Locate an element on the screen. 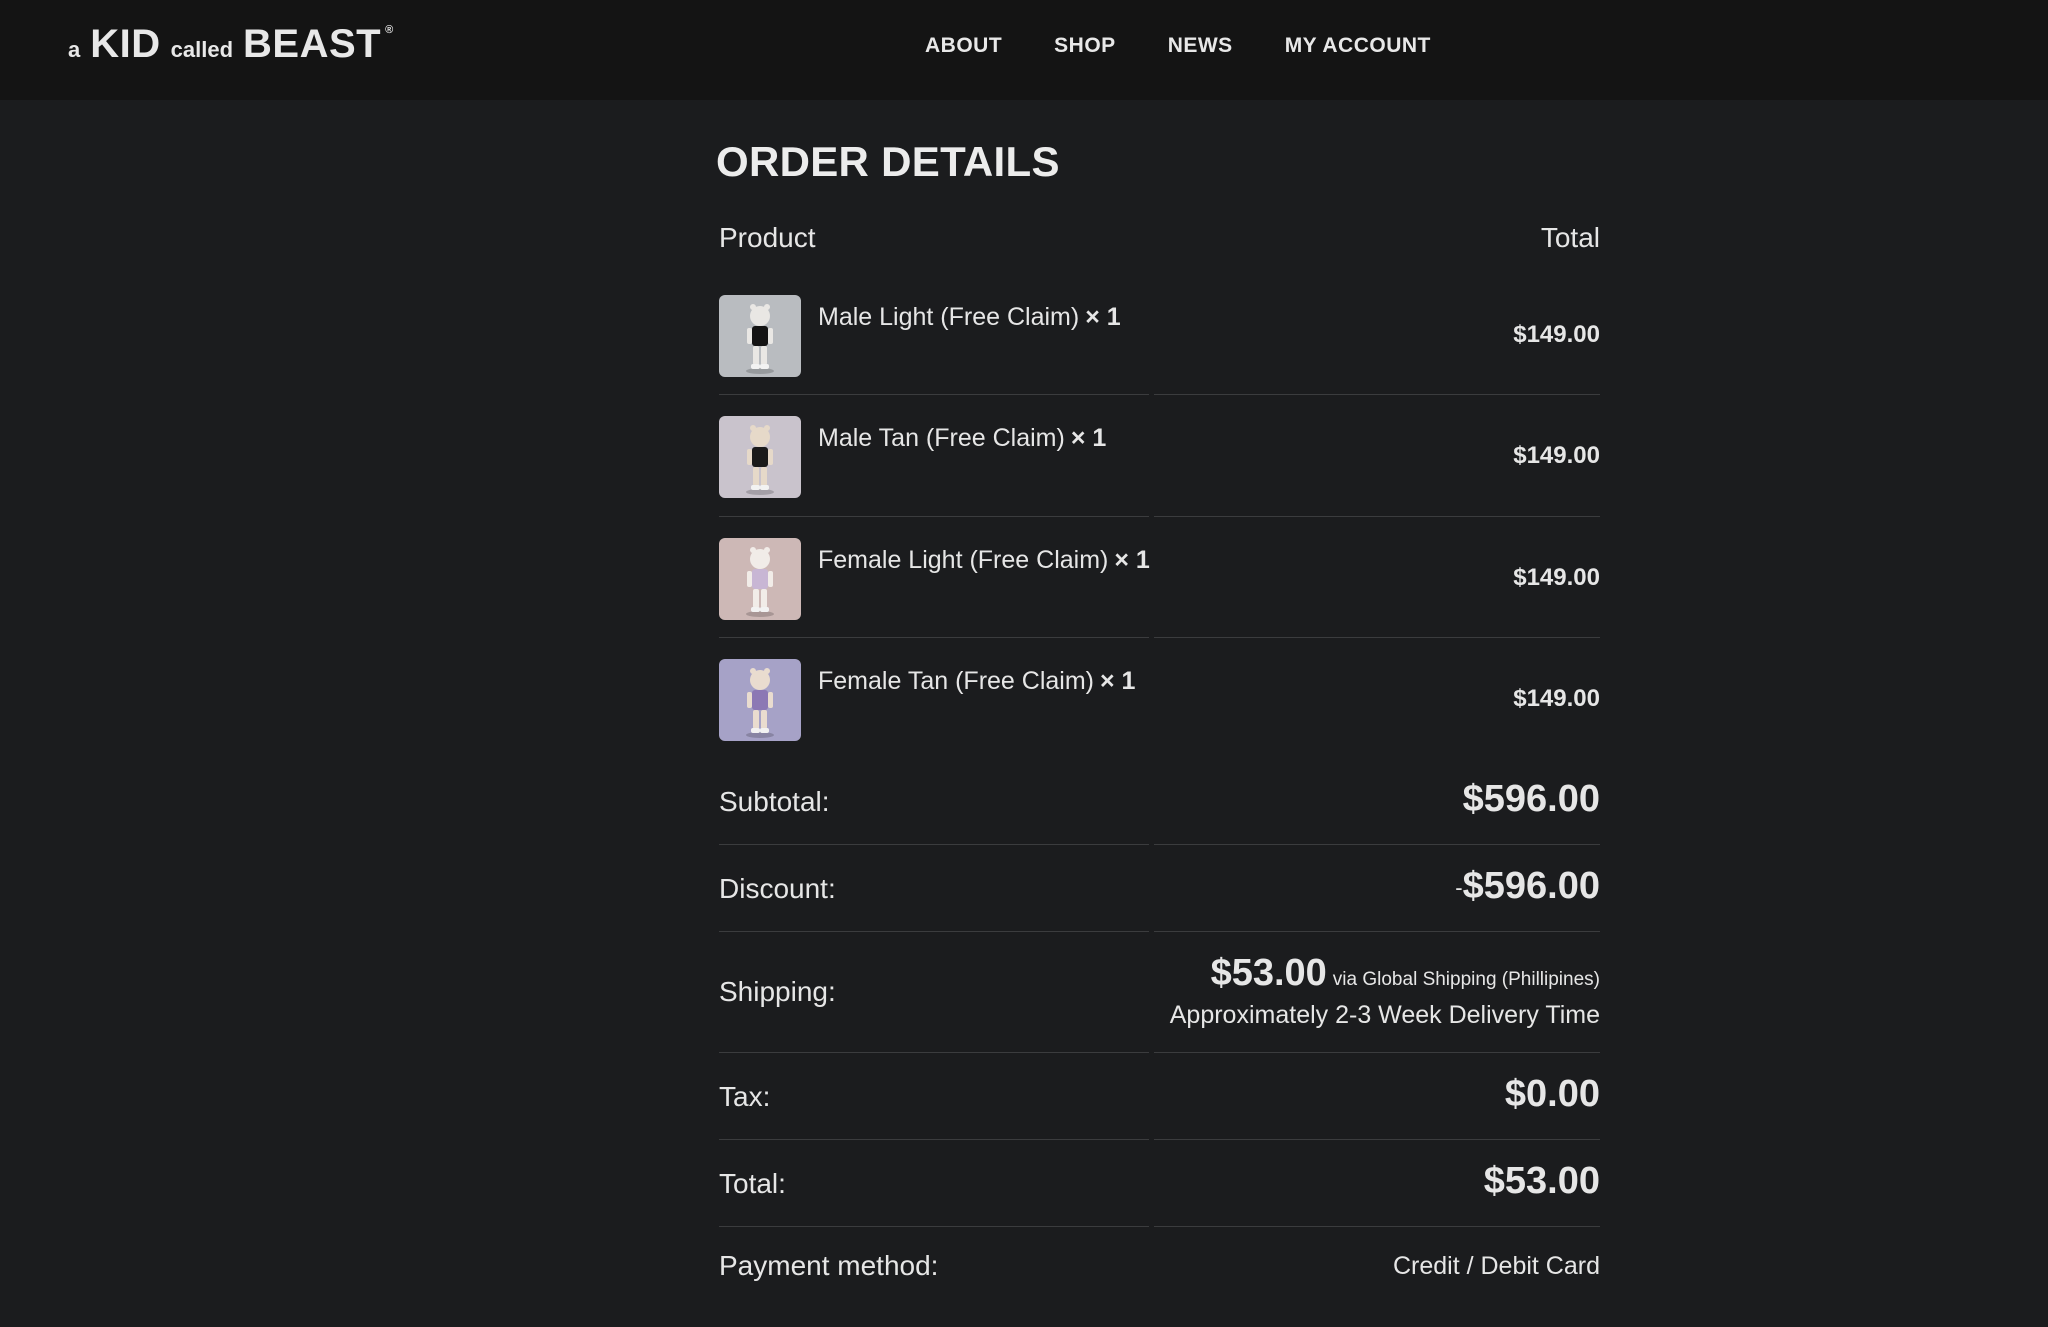 Image resolution: width=2048 pixels, height=1327 pixels. nav-shop: SHOP is located at coordinates (1085, 46).